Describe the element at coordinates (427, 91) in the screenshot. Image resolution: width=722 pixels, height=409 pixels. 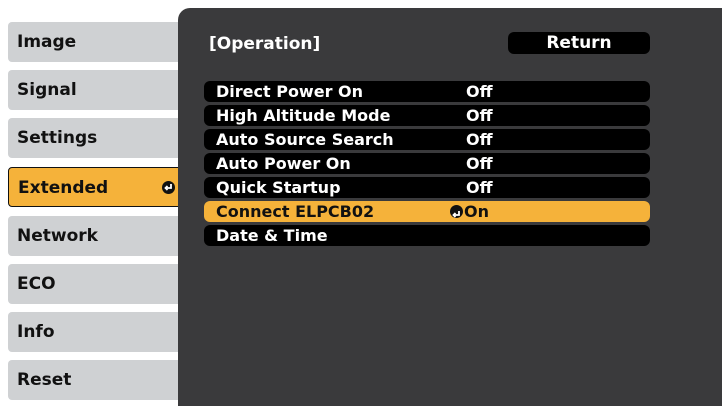
I see `menu-item-direct-power-on: Direct Power On Off` at that location.